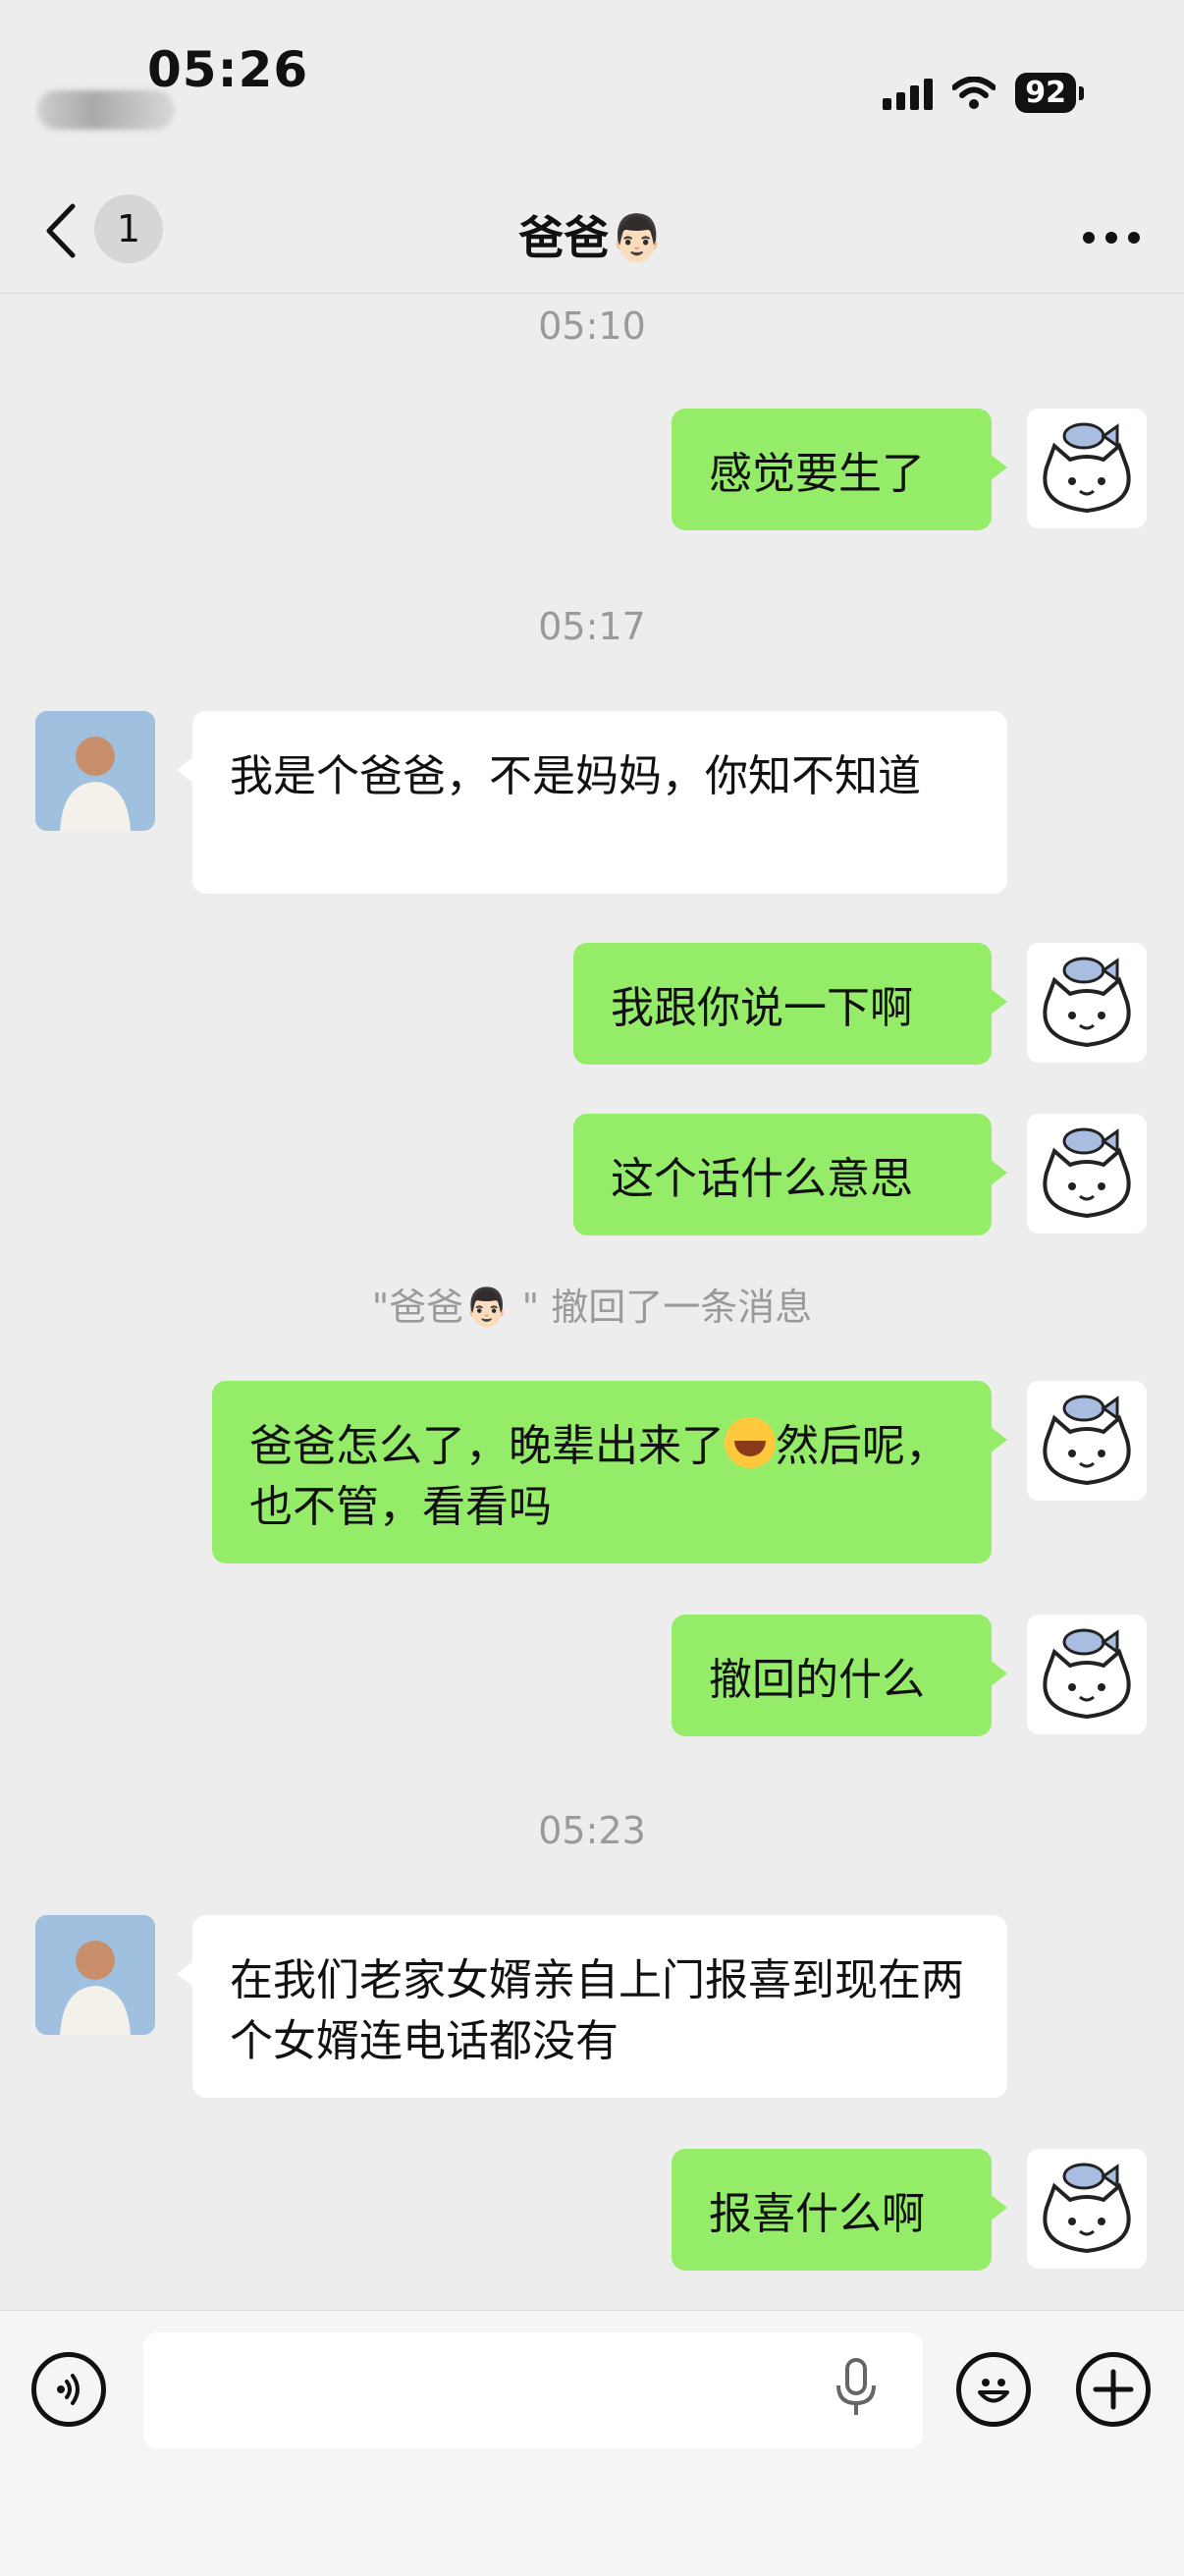 This screenshot has height=2576, width=1184. I want to click on voice-mode-button, so click(68, 2389).